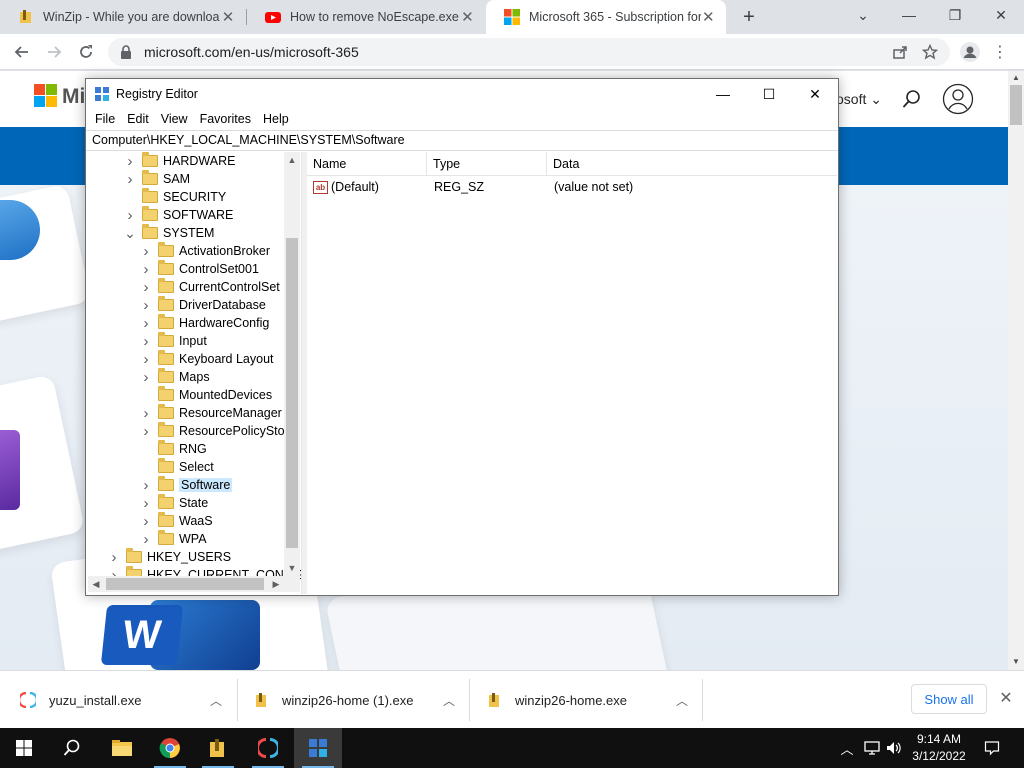 The width and height of the screenshot is (1024, 768). I want to click on menu-favorites: Favorites, so click(225, 119).